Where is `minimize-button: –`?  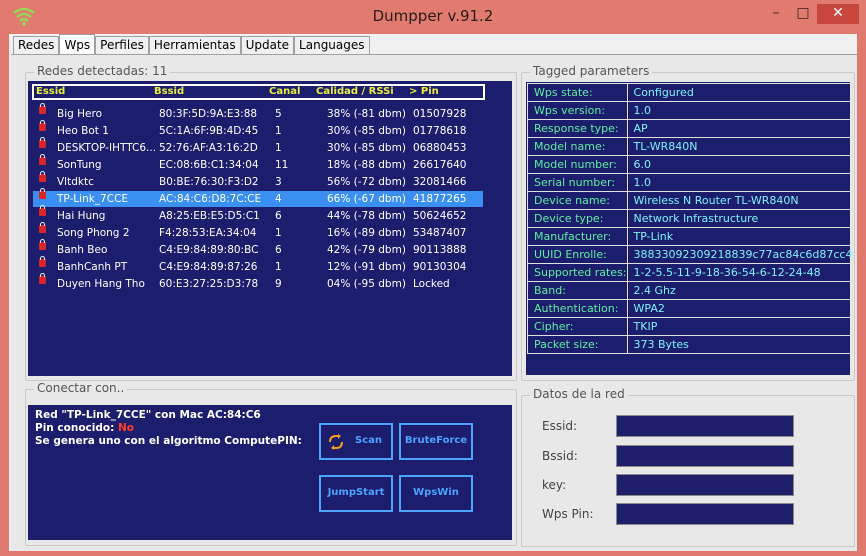 minimize-button: – is located at coordinates (776, 14).